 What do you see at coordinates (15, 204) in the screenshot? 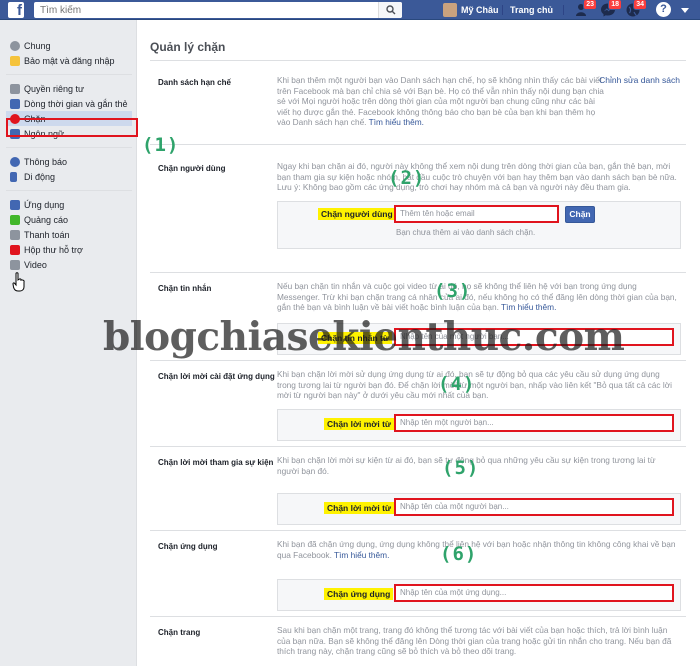
I see `apps-icon` at bounding box center [15, 204].